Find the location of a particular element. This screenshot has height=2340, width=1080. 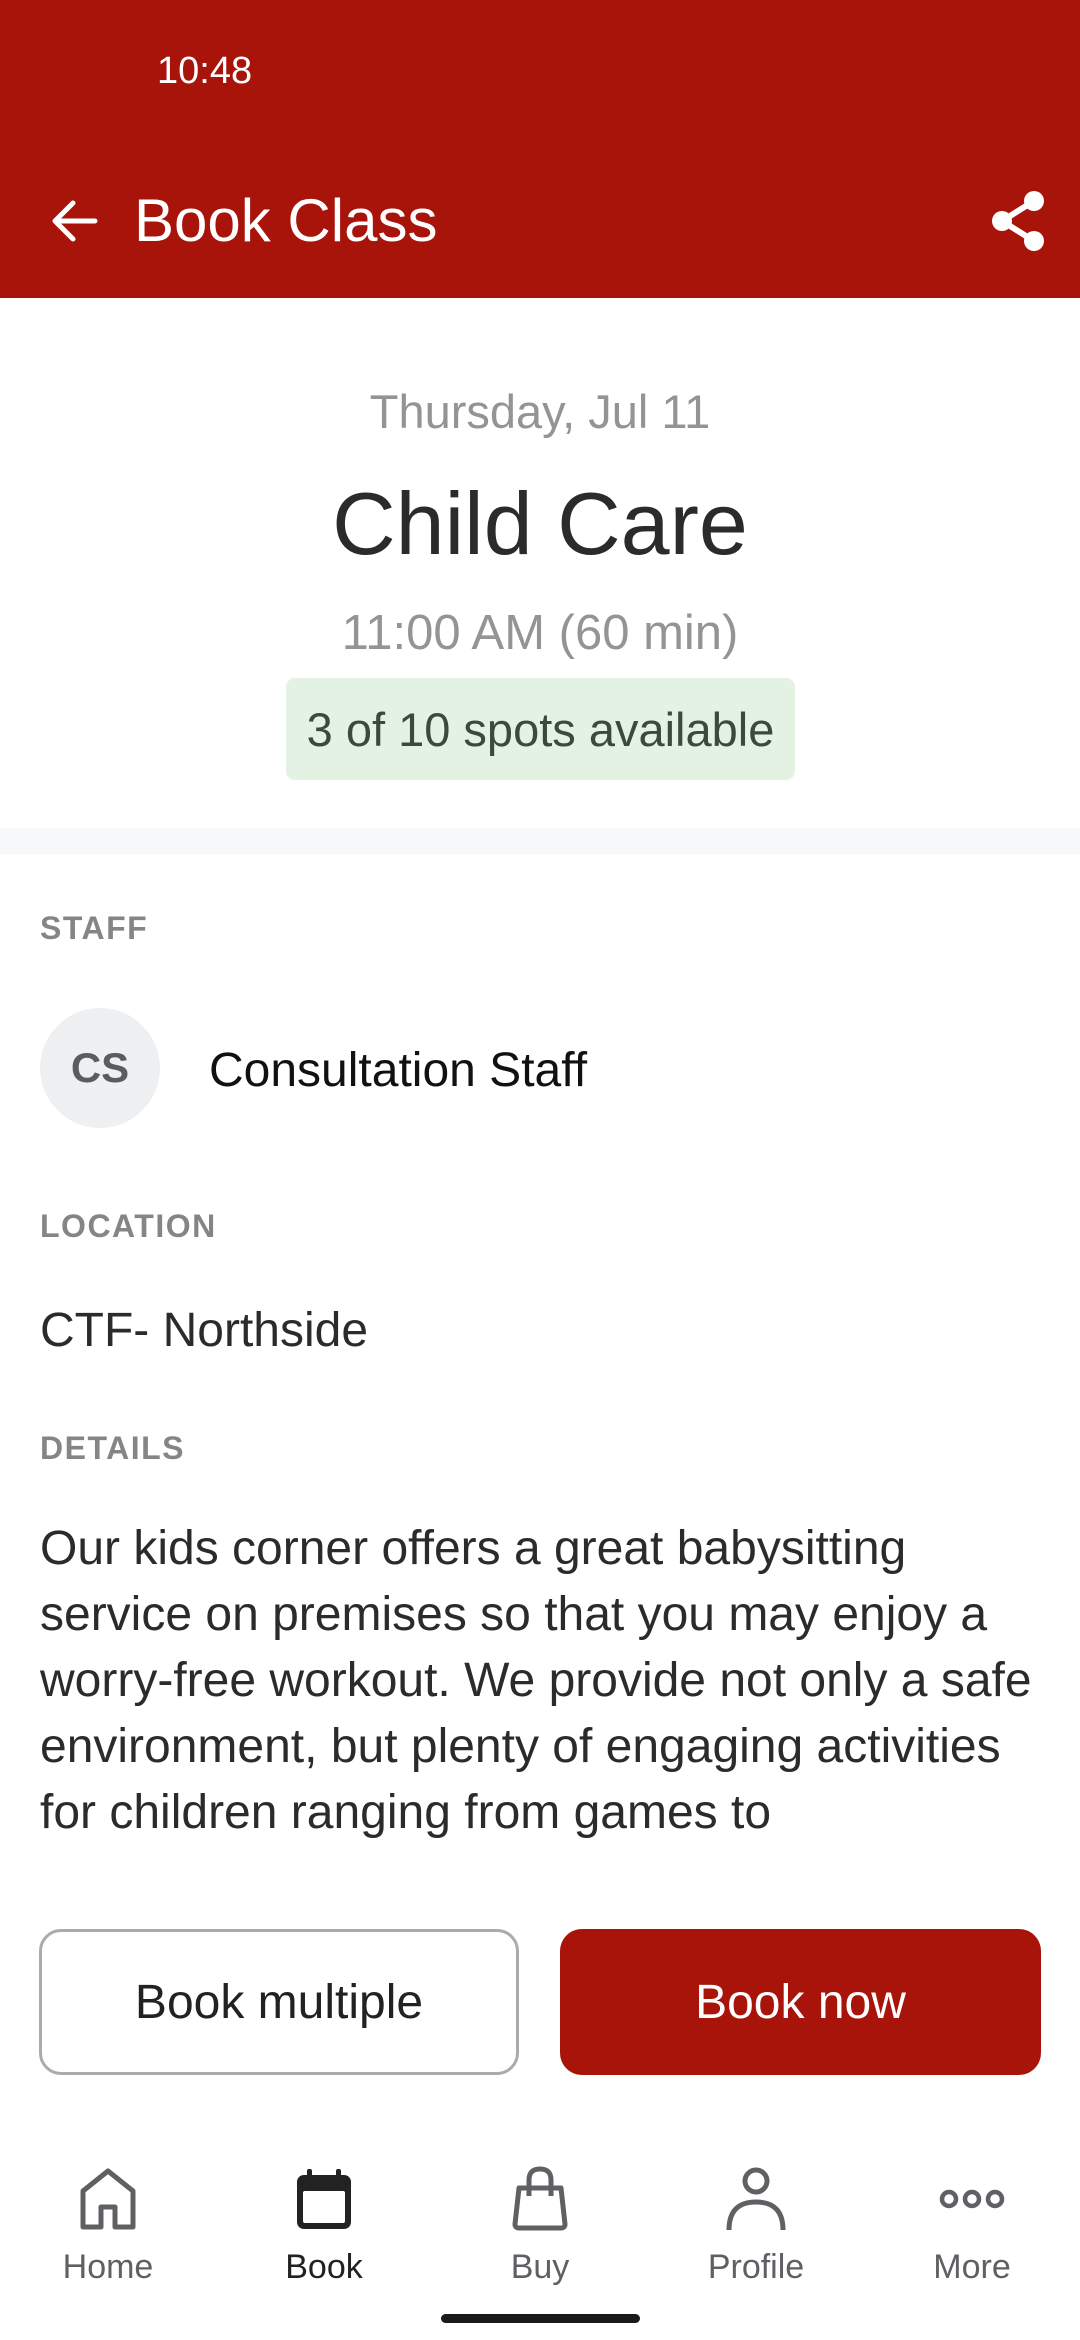

class-title: Child Care is located at coordinates (540, 523).